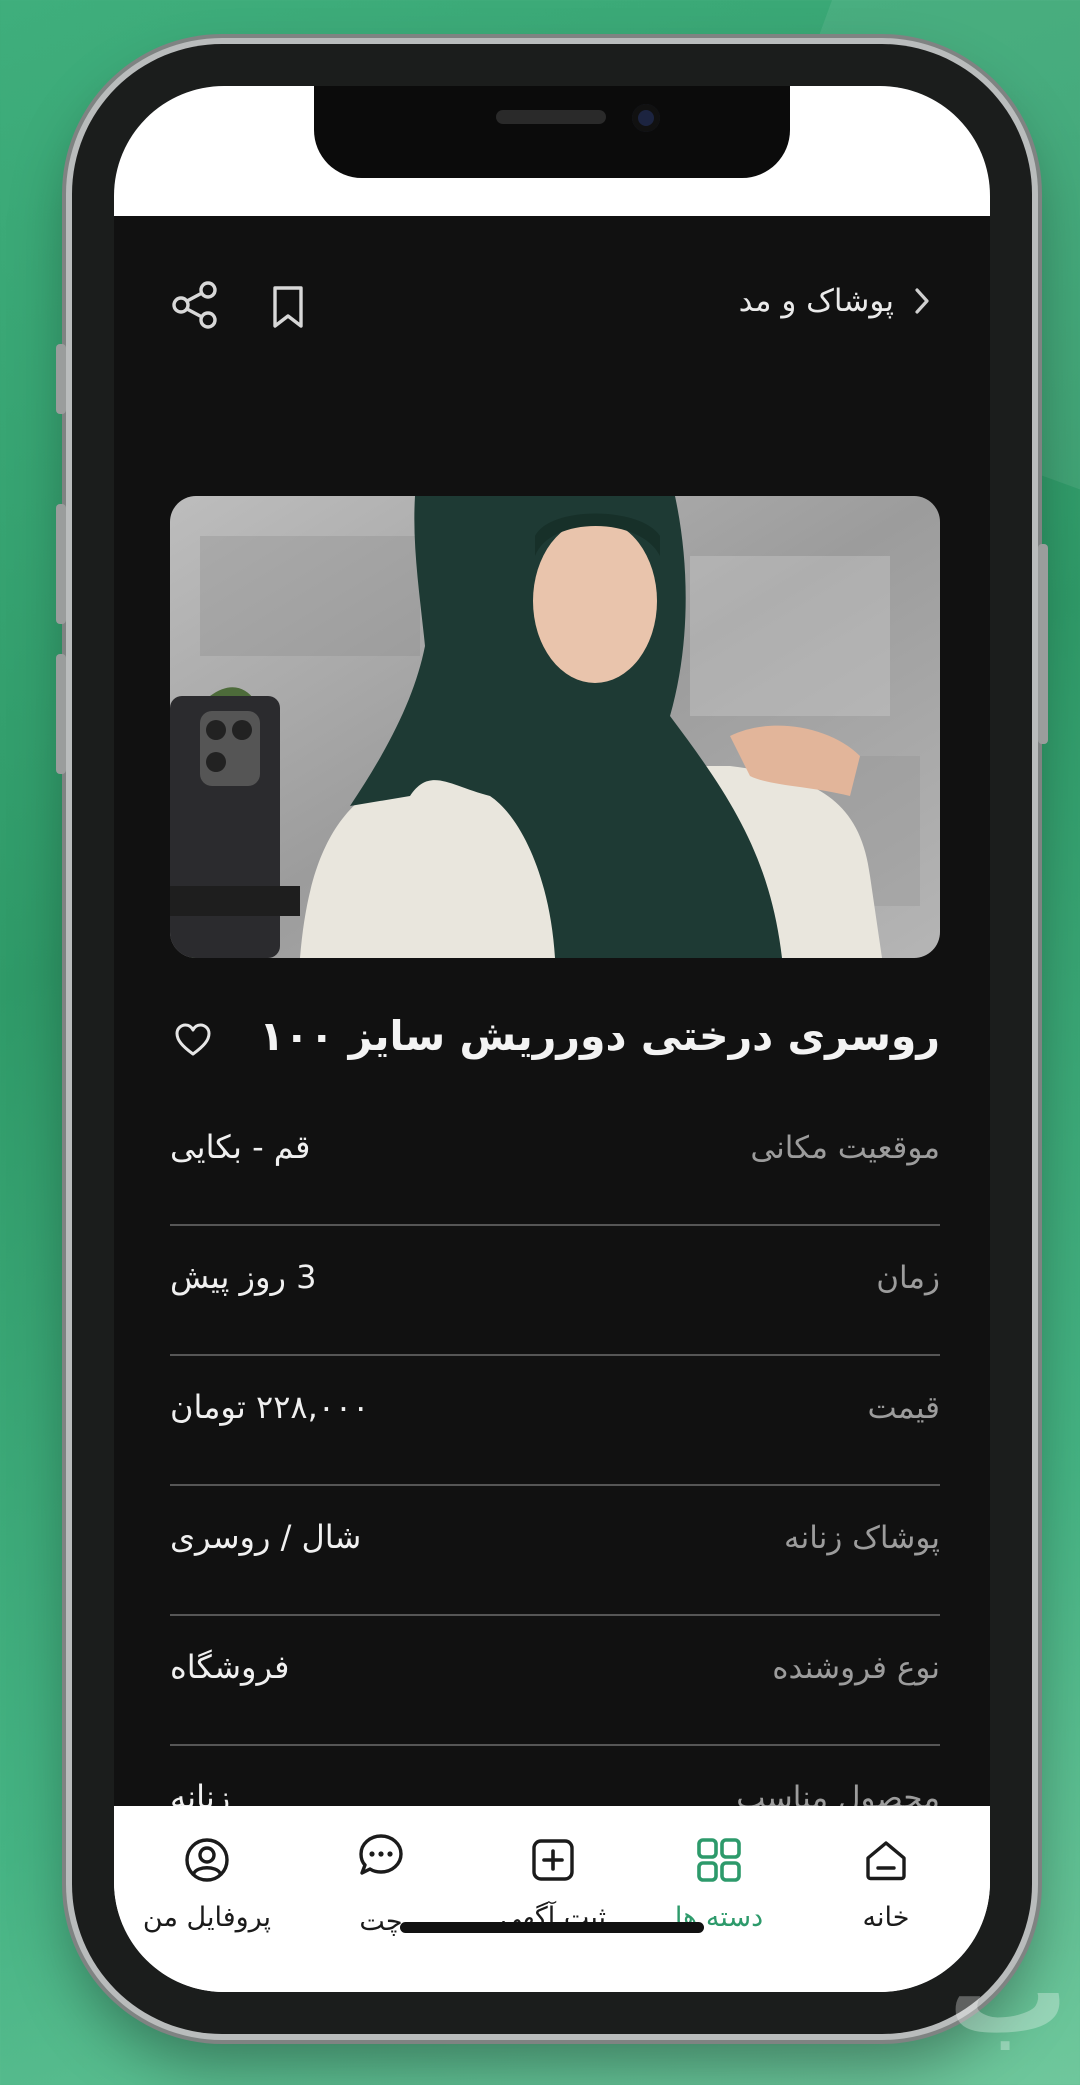 This screenshot has height=2085, width=1080. What do you see at coordinates (886, 1861) in the screenshot?
I see `home-icon` at bounding box center [886, 1861].